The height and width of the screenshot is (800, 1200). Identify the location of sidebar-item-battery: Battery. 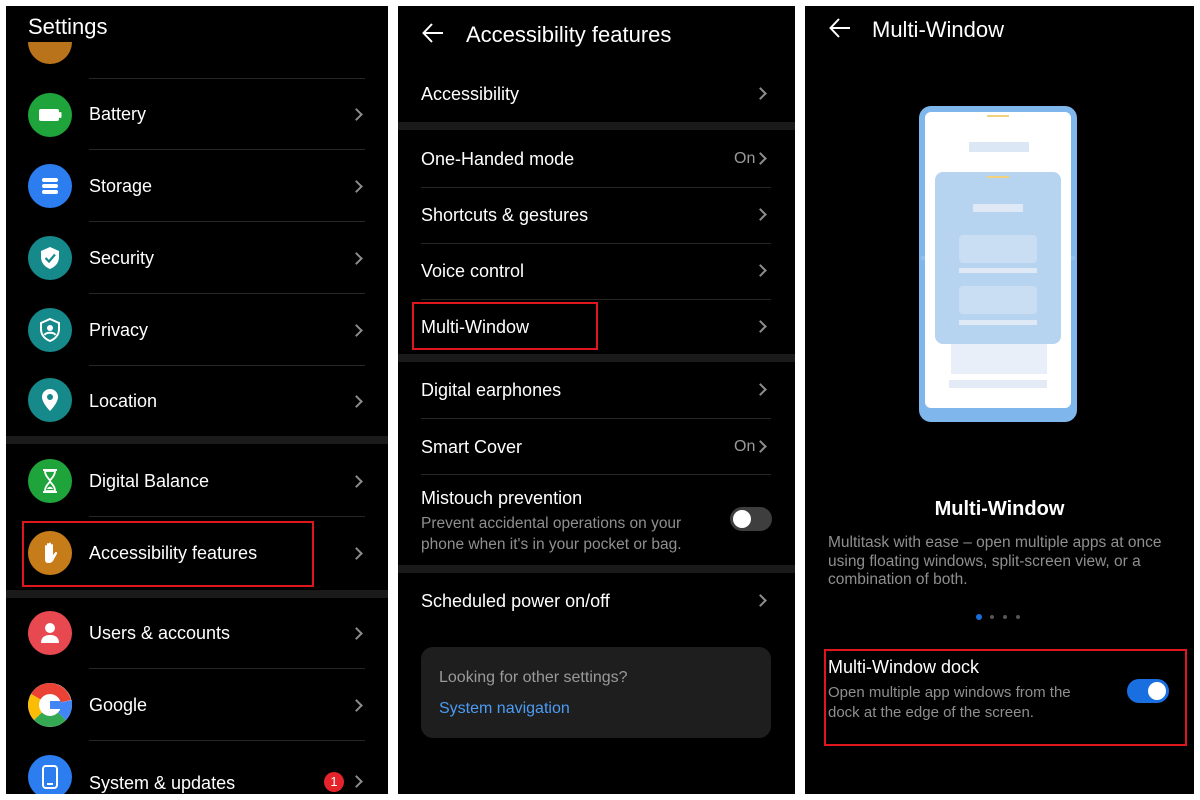
(197, 115).